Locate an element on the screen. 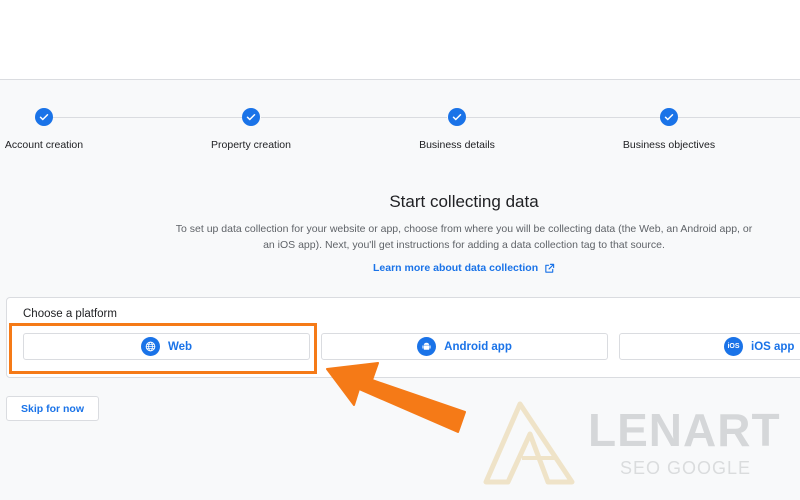  page-title: Start collecting data is located at coordinates (464, 201).